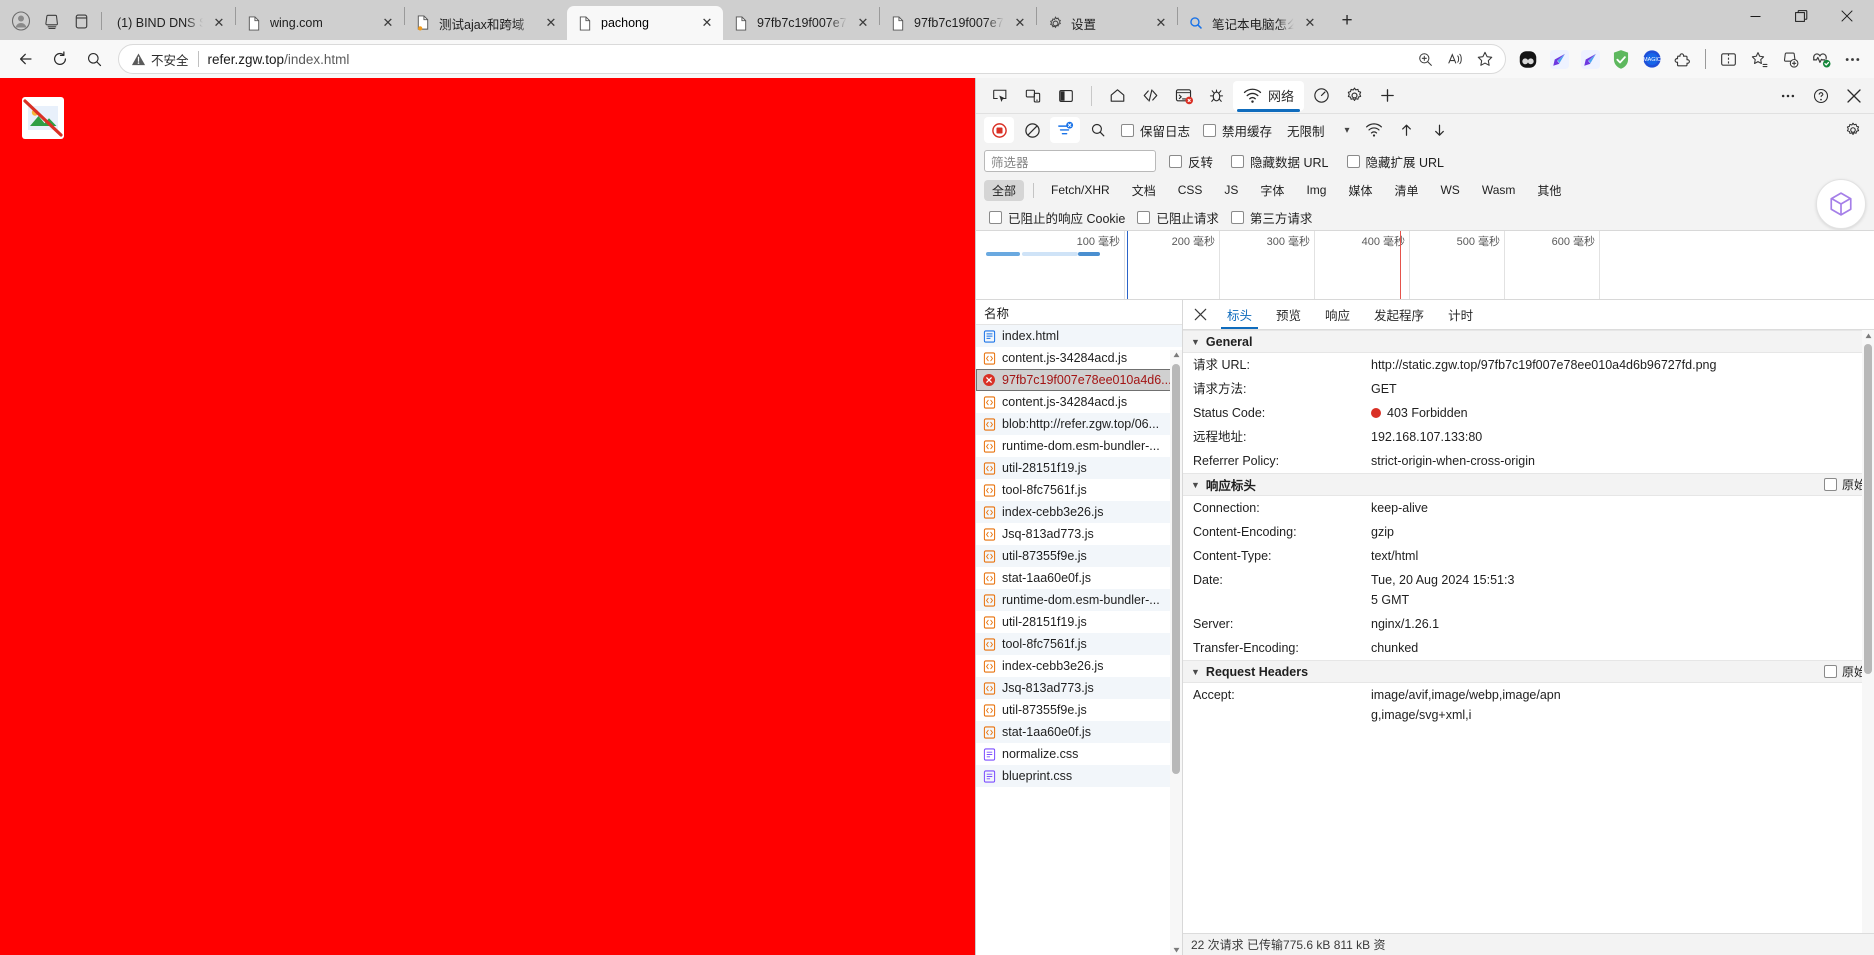  Describe the element at coordinates (1107, 23) in the screenshot. I see `browser-tab-settings: 设置 ✕` at that location.